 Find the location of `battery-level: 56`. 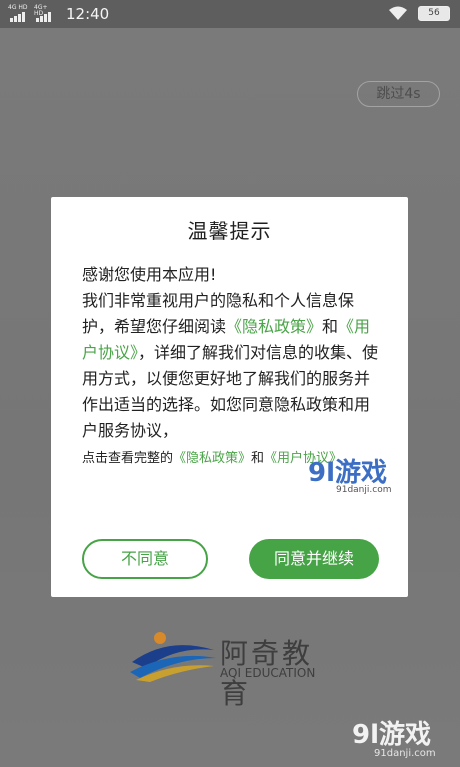

battery-level: 56 is located at coordinates (434, 13).